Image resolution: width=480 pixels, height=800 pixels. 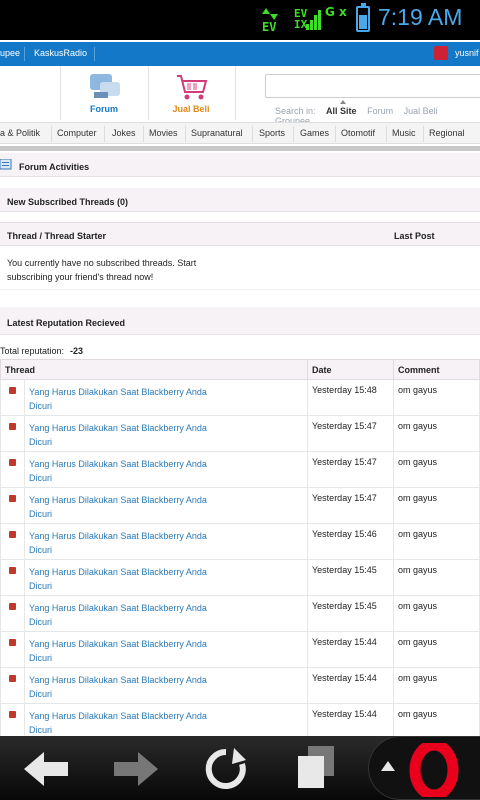 I want to click on search-option-jual-beli: Jual Beli, so click(x=421, y=111).